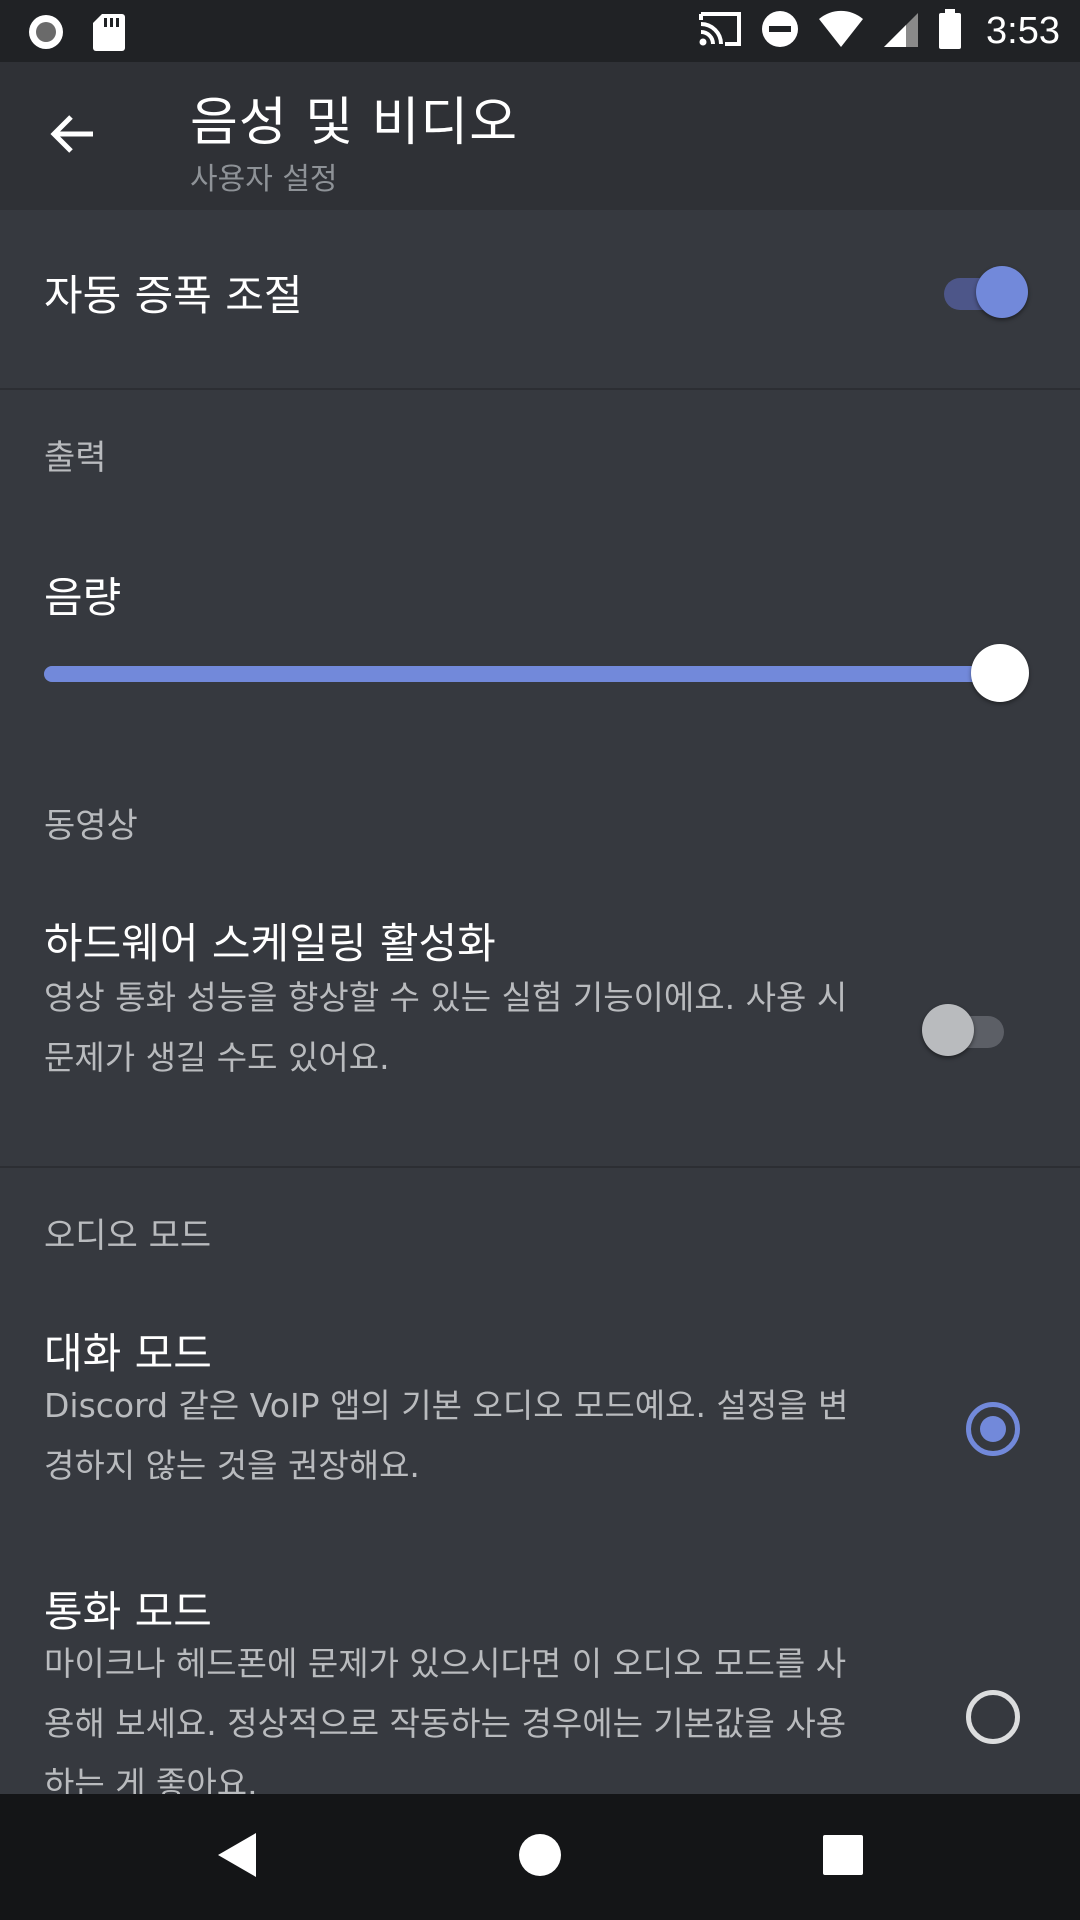 This screenshot has width=1080, height=1920. What do you see at coordinates (524, 674) in the screenshot?
I see `slider-fill` at bounding box center [524, 674].